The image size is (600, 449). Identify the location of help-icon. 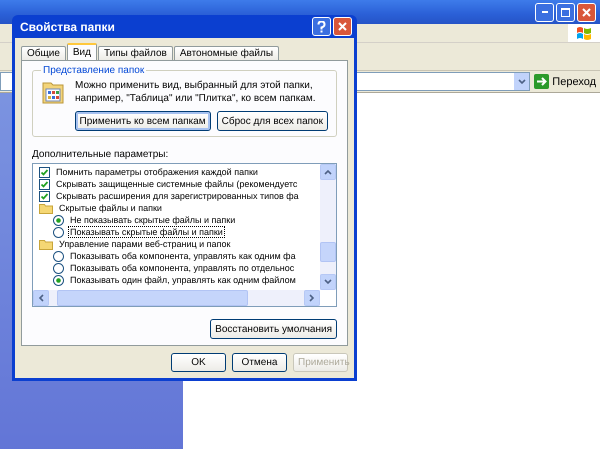
(321, 26).